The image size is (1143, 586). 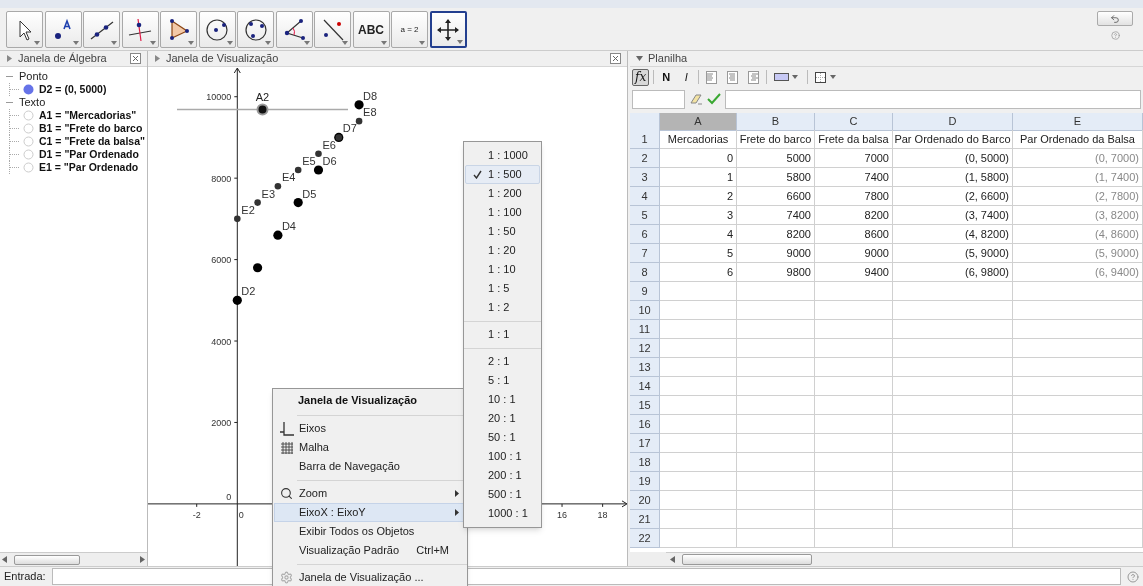 I want to click on axis-tick-label: -2, so click(x=196, y=514).